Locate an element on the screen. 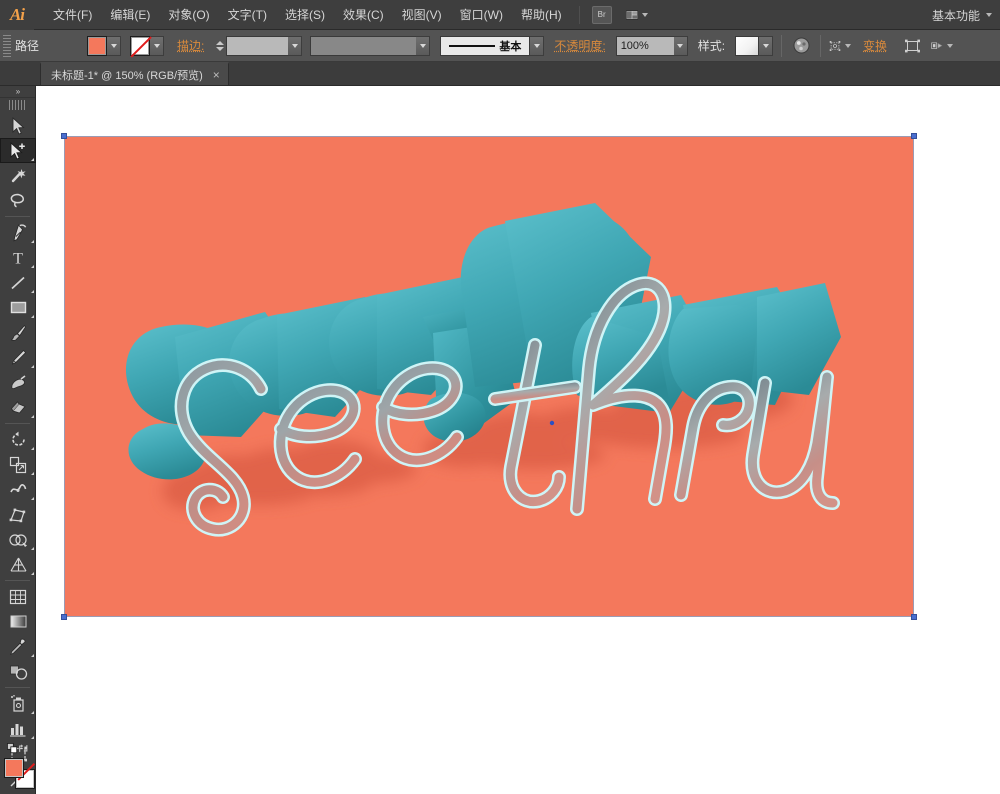  stroke-profile-dropdown is located at coordinates (537, 45).